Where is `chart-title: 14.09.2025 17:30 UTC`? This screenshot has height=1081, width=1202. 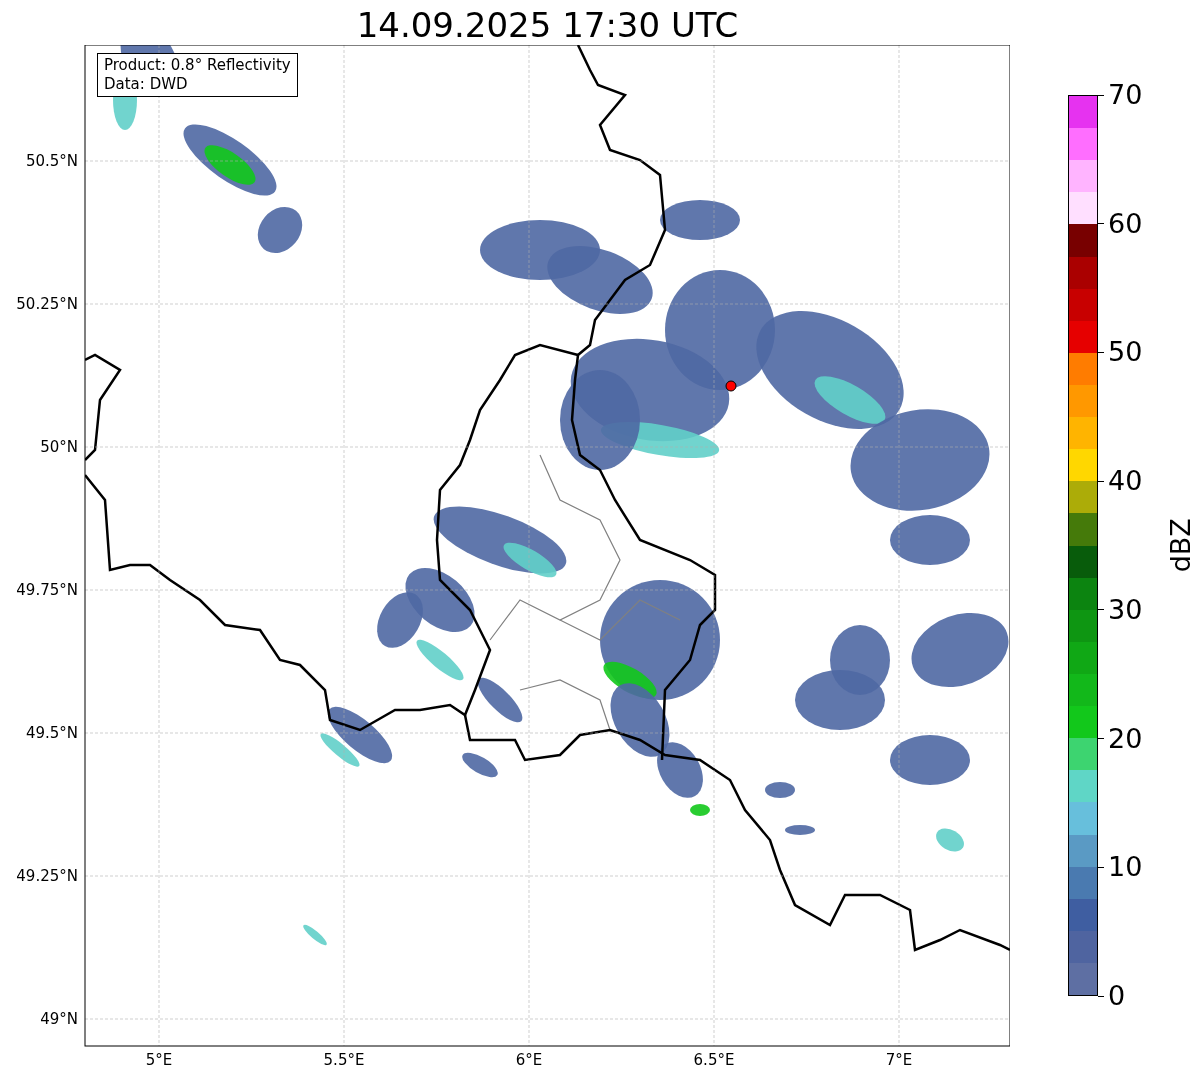 chart-title: 14.09.2025 17:30 UTC is located at coordinates (547, 22).